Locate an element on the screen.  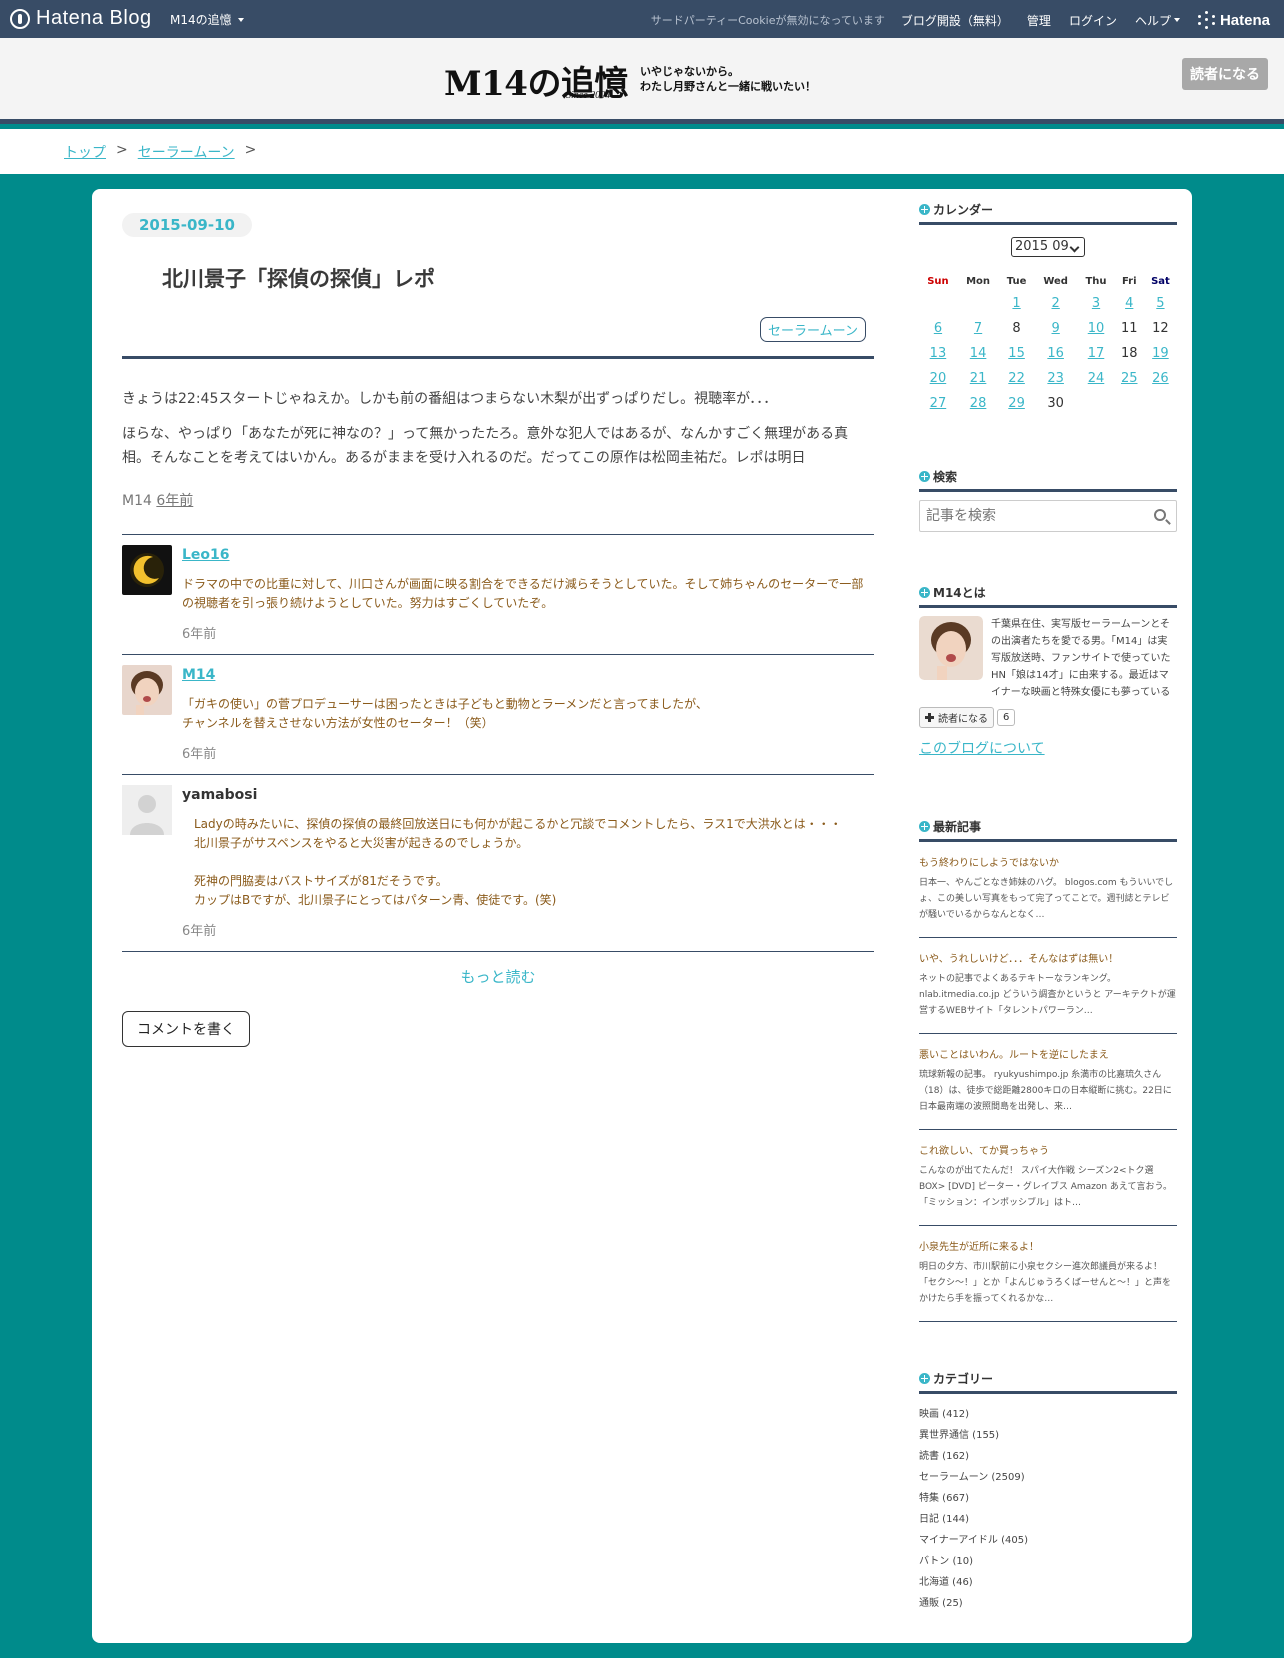
calendar-day: 6 is located at coordinates (938, 328).